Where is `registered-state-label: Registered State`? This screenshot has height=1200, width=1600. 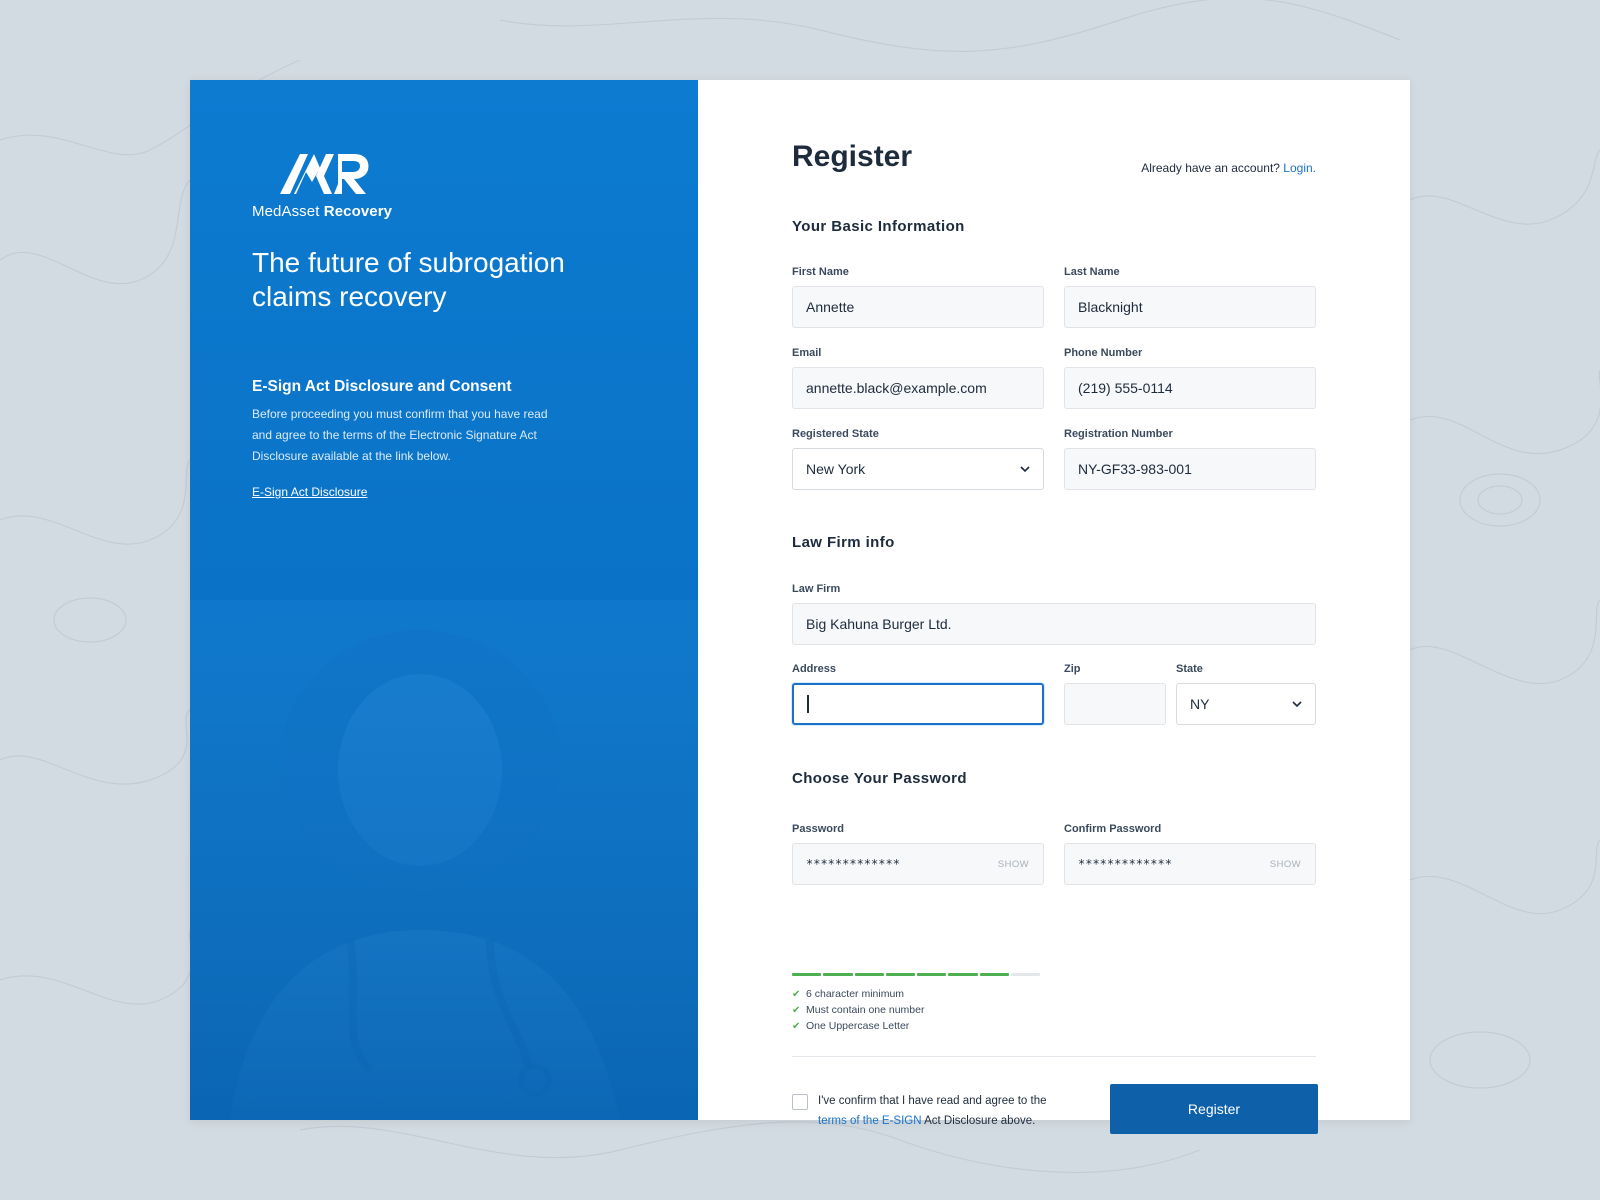
registered-state-label: Registered State is located at coordinates (835, 434).